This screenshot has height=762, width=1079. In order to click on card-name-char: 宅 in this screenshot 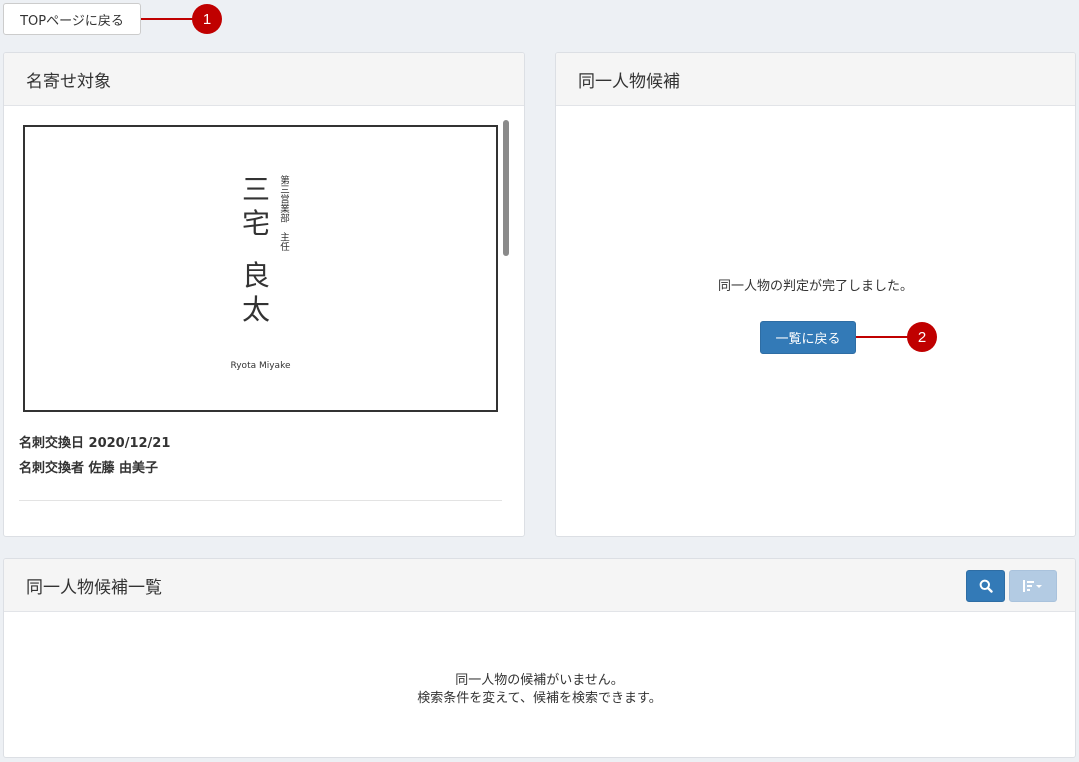, I will do `click(255, 223)`.